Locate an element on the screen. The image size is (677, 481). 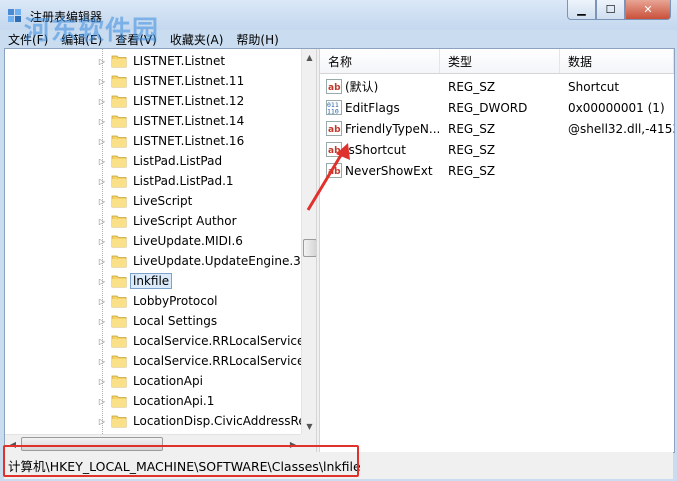
tree-item: ▷ LISTNET.Listnet.14 is located at coordinates (153, 121).